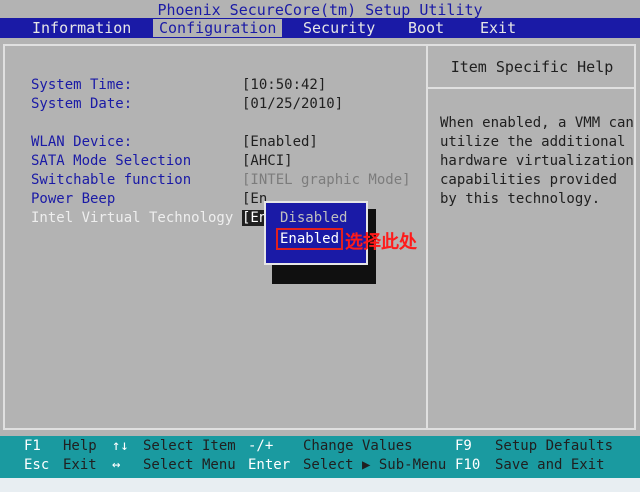 This screenshot has height=492, width=640. What do you see at coordinates (426, 28) in the screenshot?
I see `menu-boot: Boot` at bounding box center [426, 28].